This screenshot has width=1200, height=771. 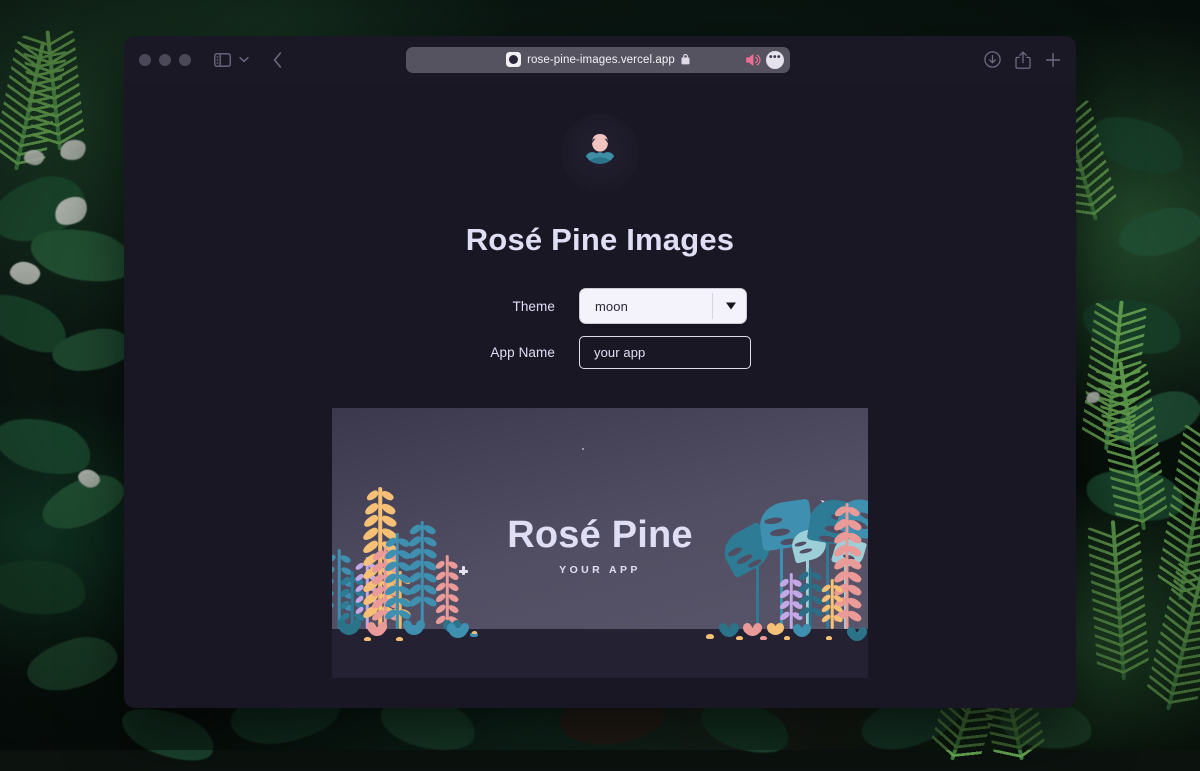 I want to click on app-name-label: App Name, so click(x=522, y=352).